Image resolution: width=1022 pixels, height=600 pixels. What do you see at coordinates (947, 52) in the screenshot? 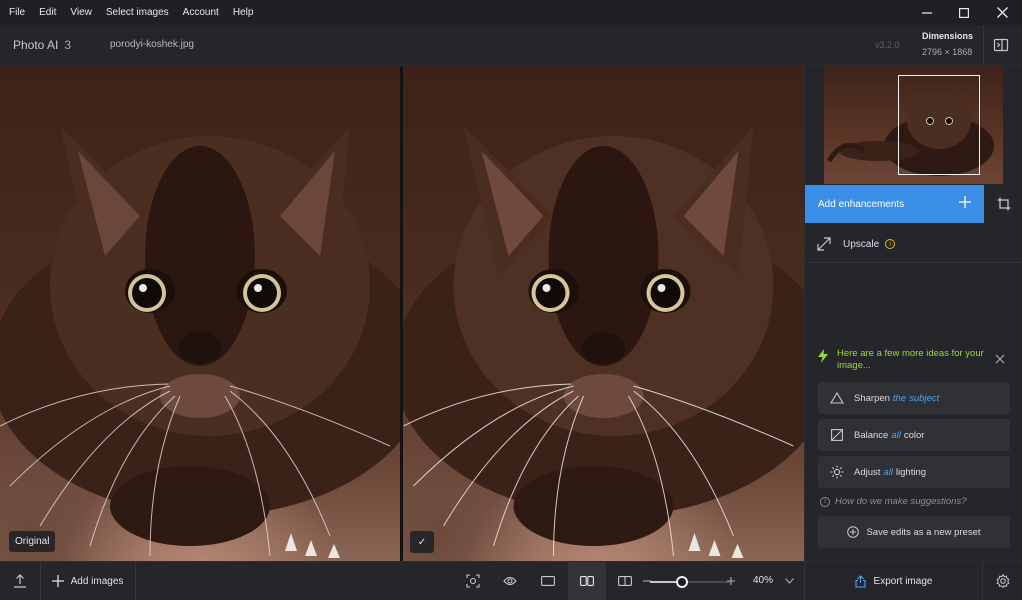
I see `dimensions-value: 2796 × 1868` at bounding box center [947, 52].